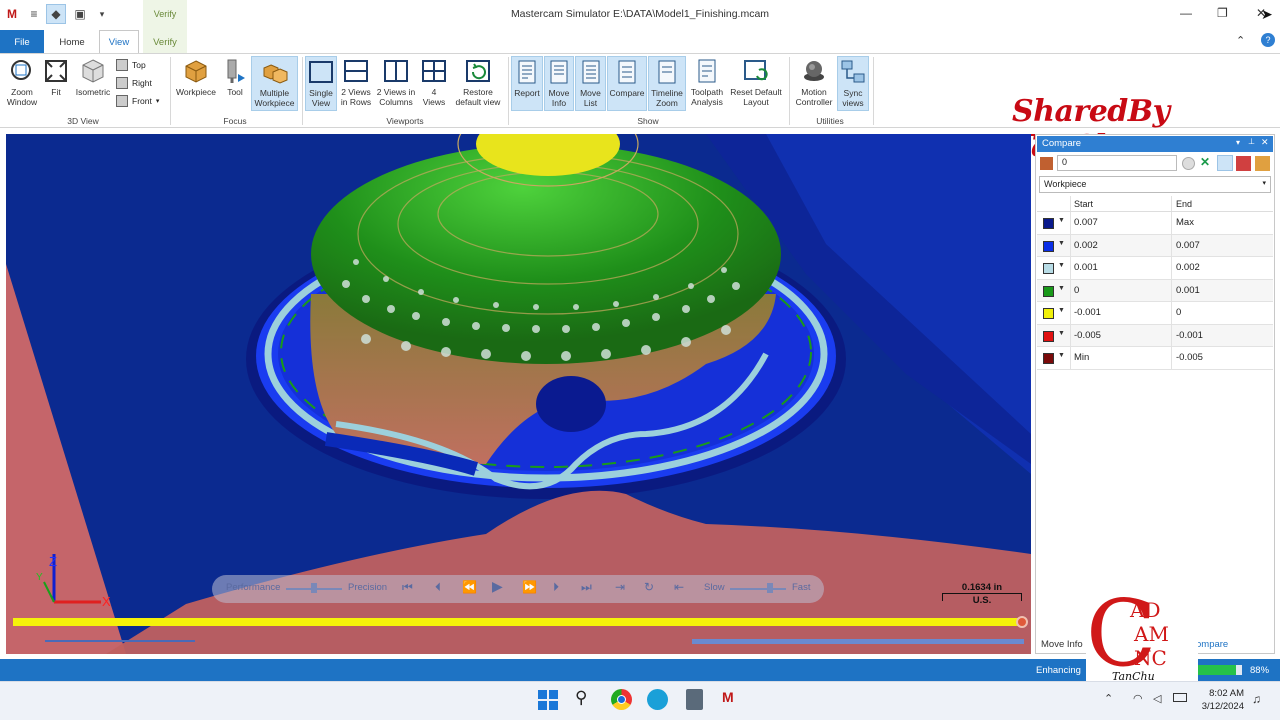  I want to click on motion-controller-button: Motion Controller, so click(814, 82).